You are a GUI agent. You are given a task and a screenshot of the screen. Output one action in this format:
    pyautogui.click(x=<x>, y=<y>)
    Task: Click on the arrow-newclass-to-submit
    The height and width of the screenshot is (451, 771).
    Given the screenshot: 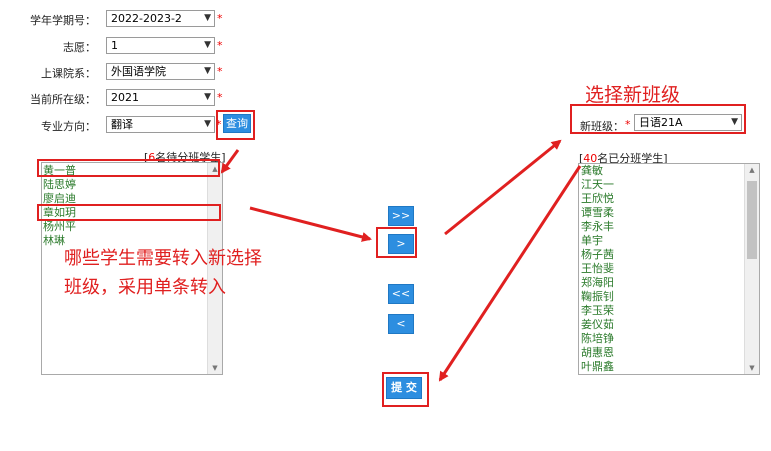 What is the action you would take?
    pyautogui.click(x=510, y=273)
    